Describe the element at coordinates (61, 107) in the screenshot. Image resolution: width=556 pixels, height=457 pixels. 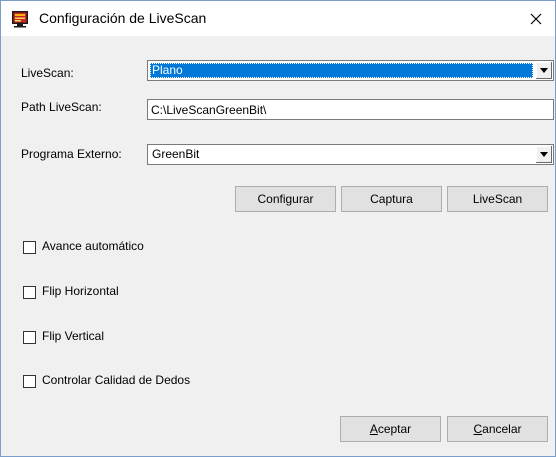
I see `path-livescan-label: Path LiveScan:` at that location.